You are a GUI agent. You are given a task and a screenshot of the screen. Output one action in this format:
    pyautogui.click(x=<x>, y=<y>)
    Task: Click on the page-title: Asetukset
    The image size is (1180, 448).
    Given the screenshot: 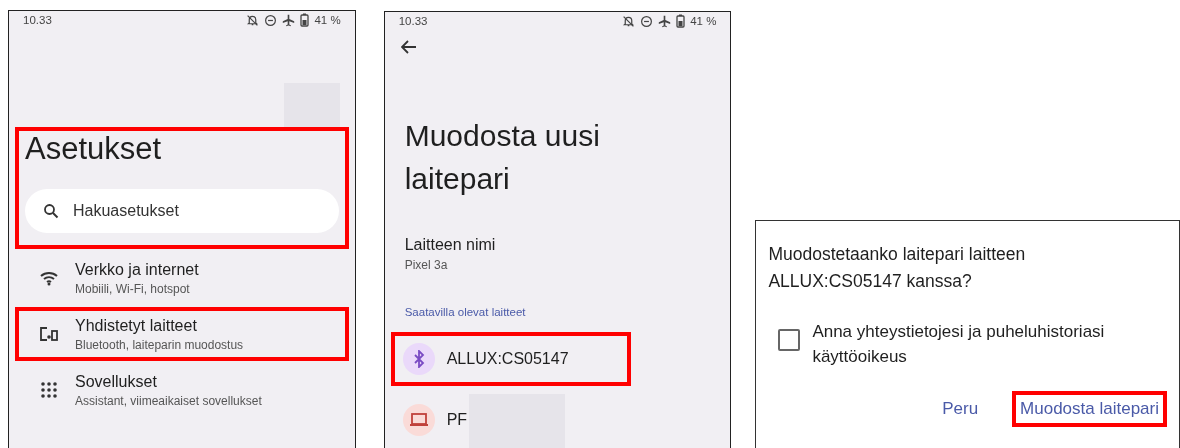 What is the action you would take?
    pyautogui.click(x=94, y=149)
    